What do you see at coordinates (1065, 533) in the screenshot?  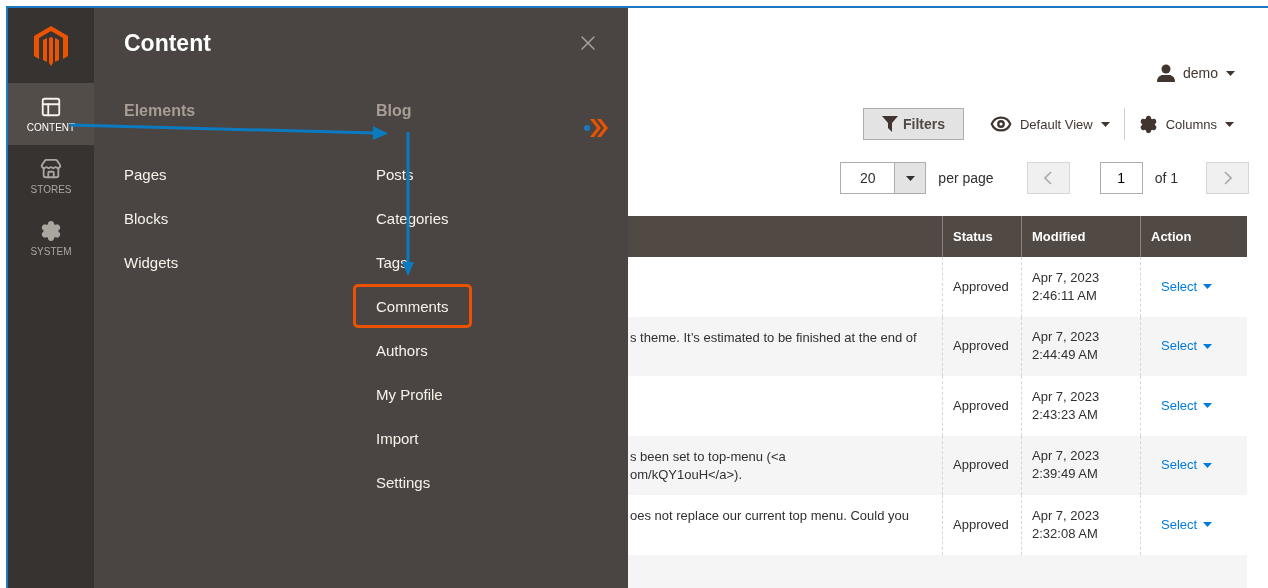 I see `time-text: 2:32:08 AM` at bounding box center [1065, 533].